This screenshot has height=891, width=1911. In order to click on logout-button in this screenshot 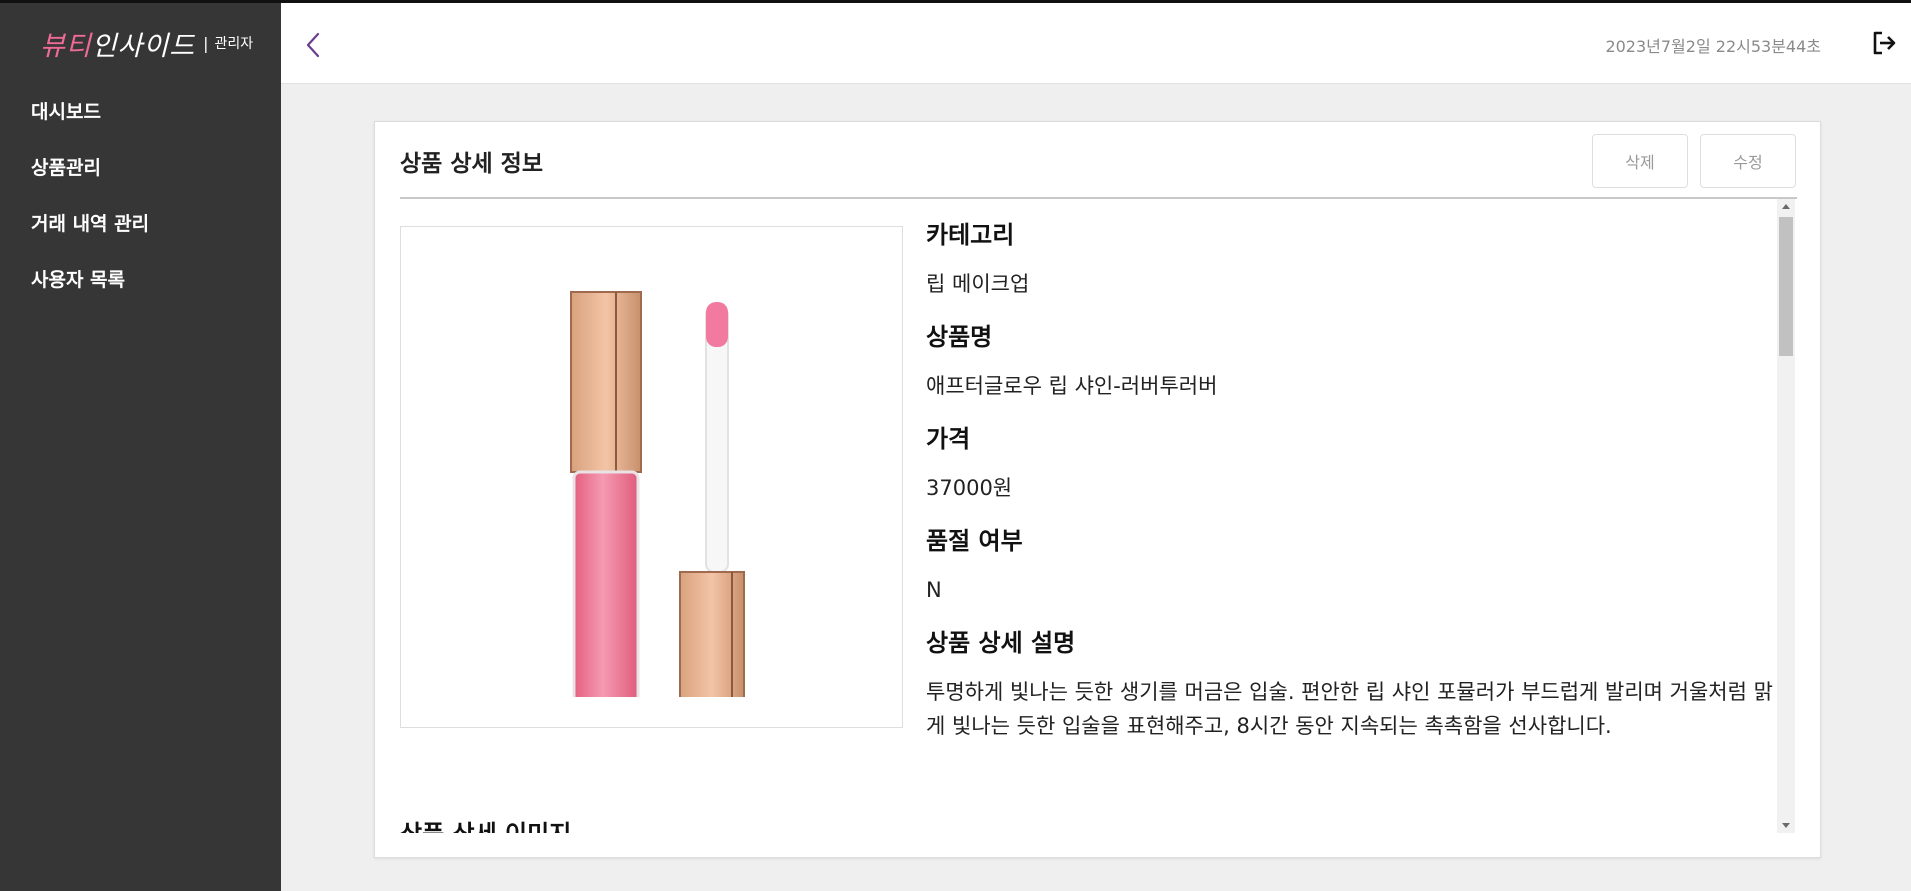, I will do `click(1884, 43)`.